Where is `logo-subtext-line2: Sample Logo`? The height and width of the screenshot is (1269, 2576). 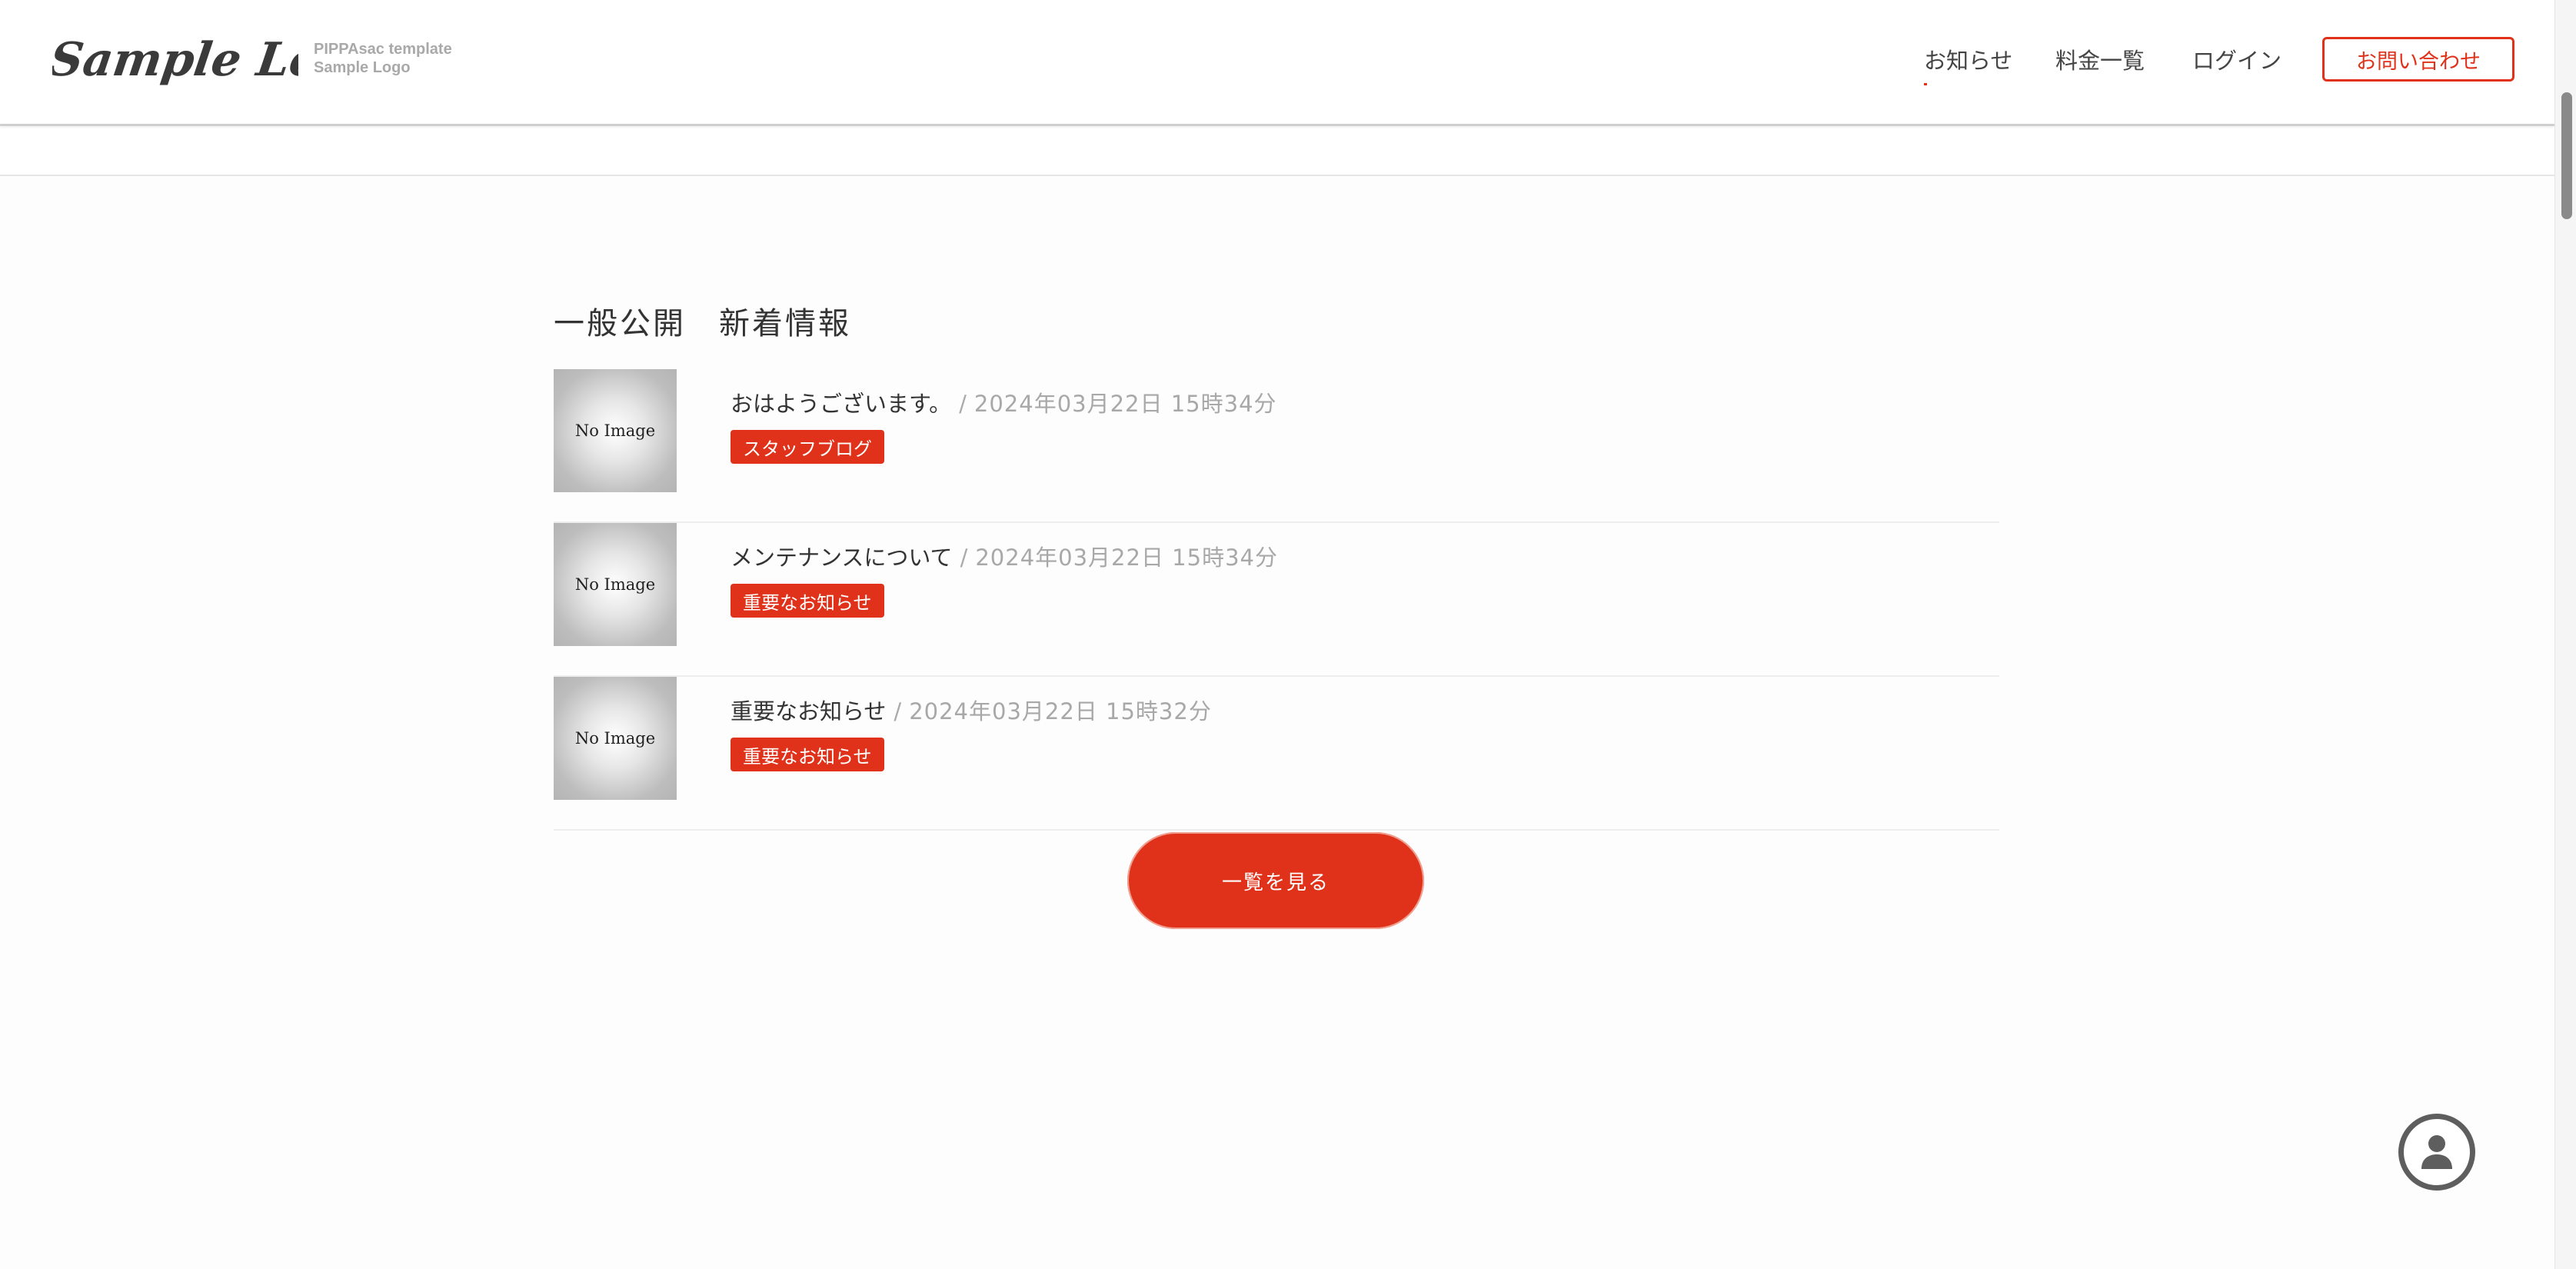
logo-subtext-line2: Sample Logo is located at coordinates (362, 67).